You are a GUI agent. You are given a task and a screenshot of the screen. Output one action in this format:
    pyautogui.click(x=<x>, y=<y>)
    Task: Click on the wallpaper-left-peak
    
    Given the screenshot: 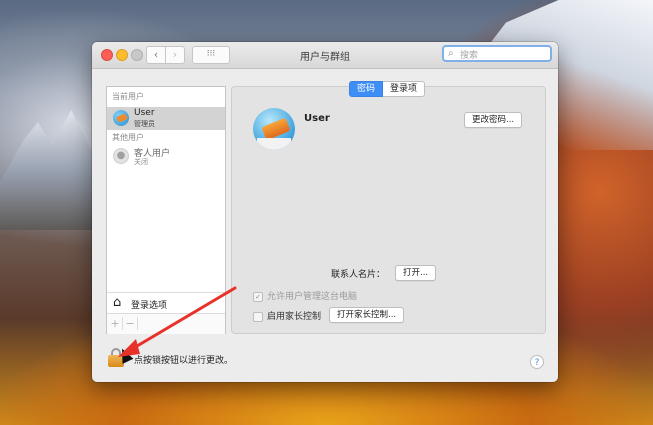 What is the action you would take?
    pyautogui.click(x=47, y=170)
    